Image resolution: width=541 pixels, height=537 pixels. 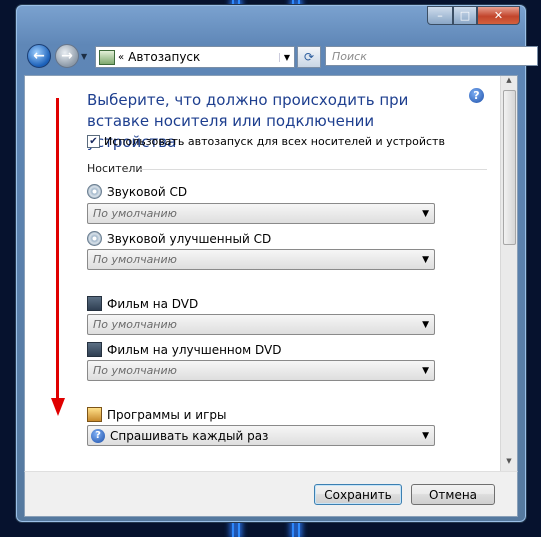 I want to click on enhanced-dvd-movie-select: По умолчанию ▼, so click(x=261, y=370).